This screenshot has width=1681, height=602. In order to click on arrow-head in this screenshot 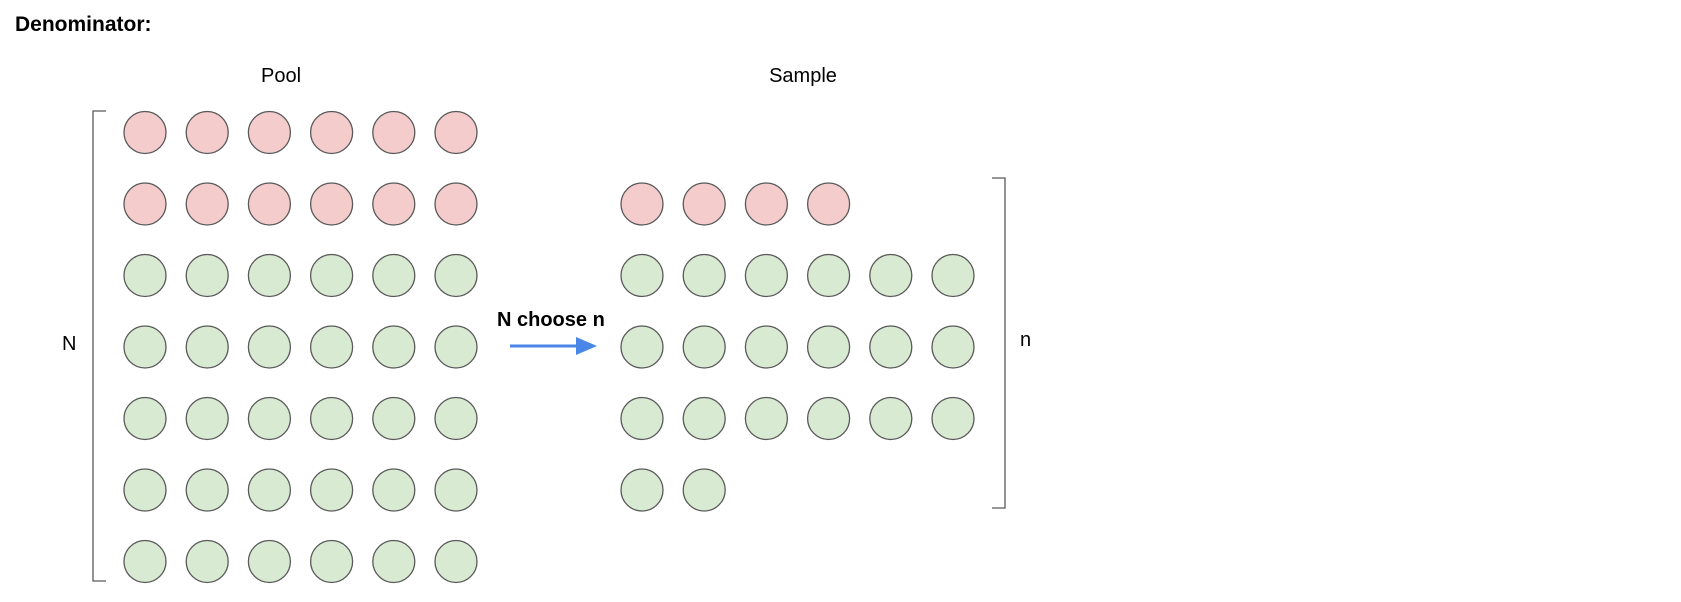, I will do `click(586, 346)`.